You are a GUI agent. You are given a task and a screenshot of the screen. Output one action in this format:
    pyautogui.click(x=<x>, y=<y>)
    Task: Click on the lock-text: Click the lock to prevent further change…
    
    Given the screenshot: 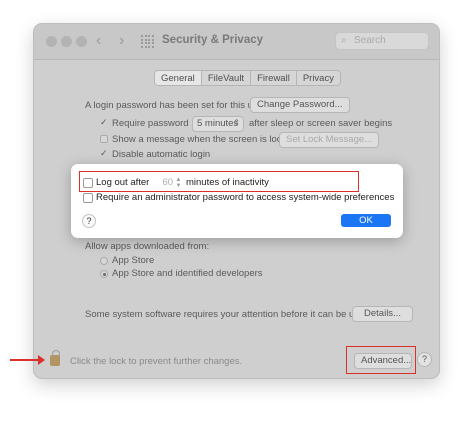 What is the action you would take?
    pyautogui.click(x=156, y=361)
    